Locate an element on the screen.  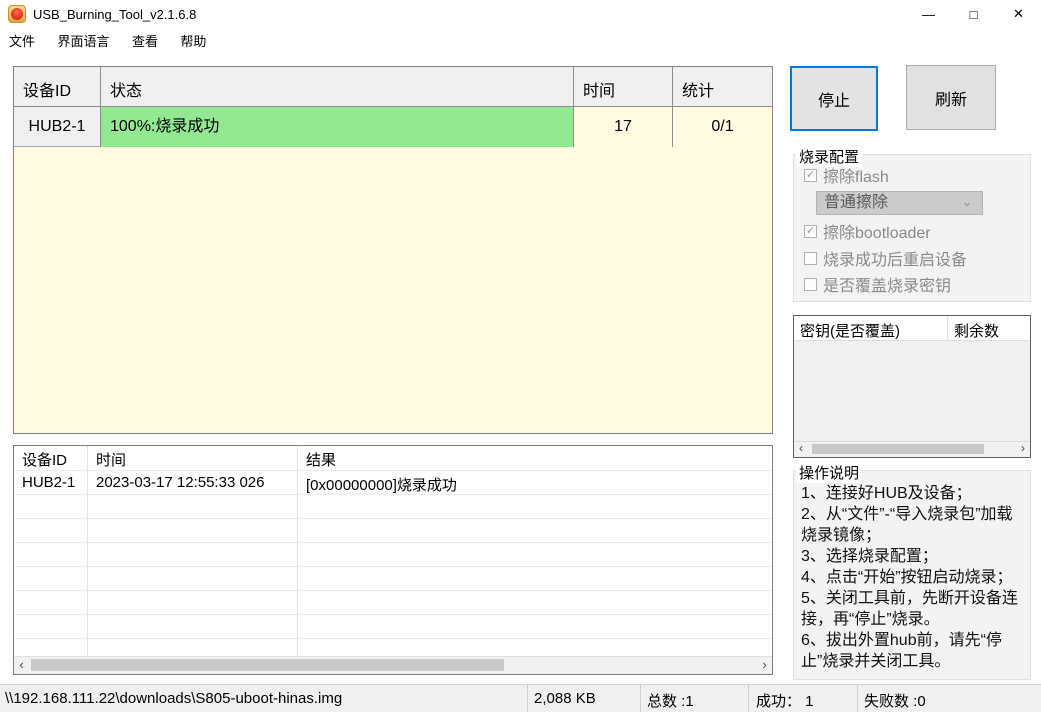
device-table-header: 设备ID 状态 时间 统计 is located at coordinates (393, 87).